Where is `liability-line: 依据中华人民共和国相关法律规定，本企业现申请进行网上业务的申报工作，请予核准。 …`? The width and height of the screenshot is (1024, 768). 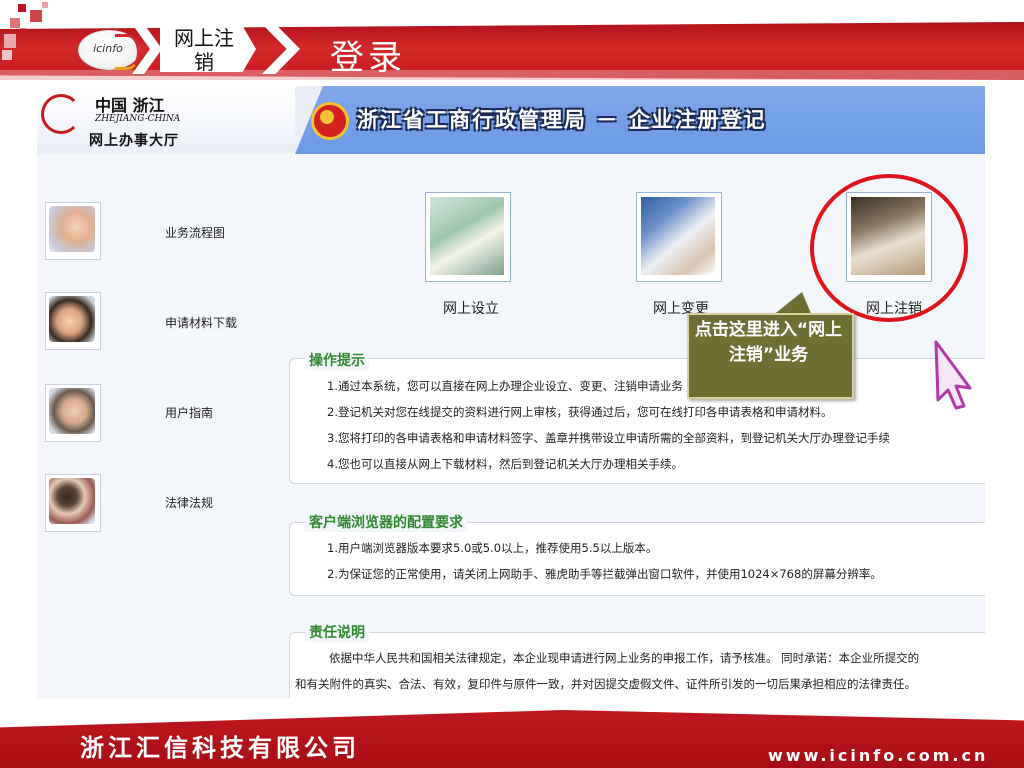
liability-line: 依据中华人民共和国相关法律规定，本企业现申请进行网上业务的申报工作，请予核准。 … is located at coordinates (624, 658).